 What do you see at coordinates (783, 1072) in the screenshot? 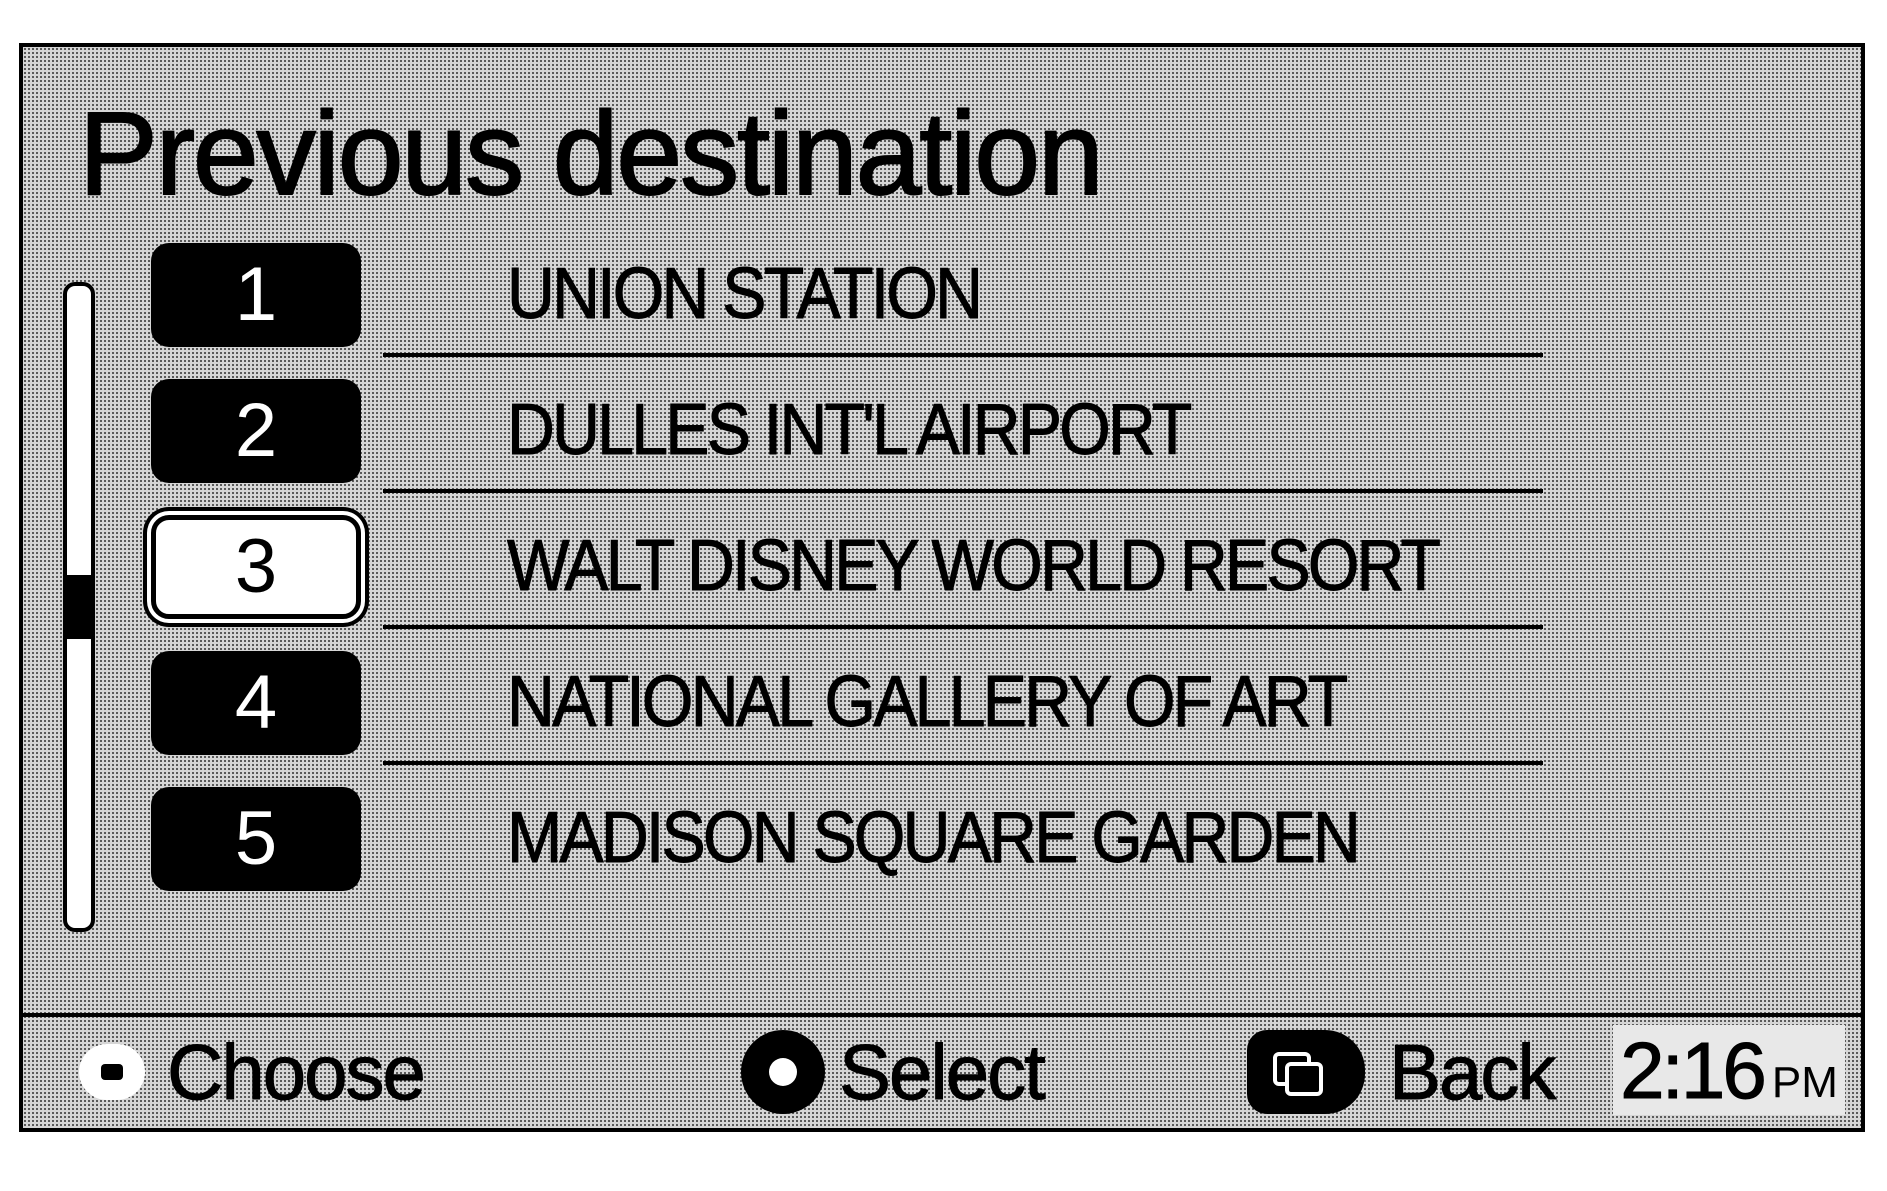
I see `select-knob-icon` at bounding box center [783, 1072].